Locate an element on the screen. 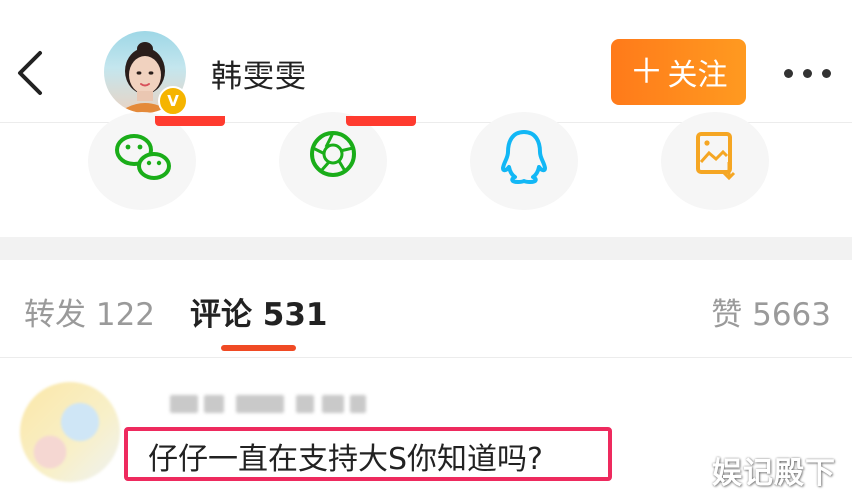 The height and width of the screenshot is (495, 852). tab-repost: 转发 122 is located at coordinates (89, 311).